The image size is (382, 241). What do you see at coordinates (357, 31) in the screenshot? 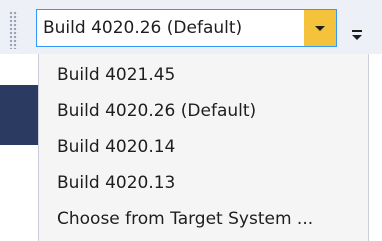
I see `overflow-bar-icon` at bounding box center [357, 31].